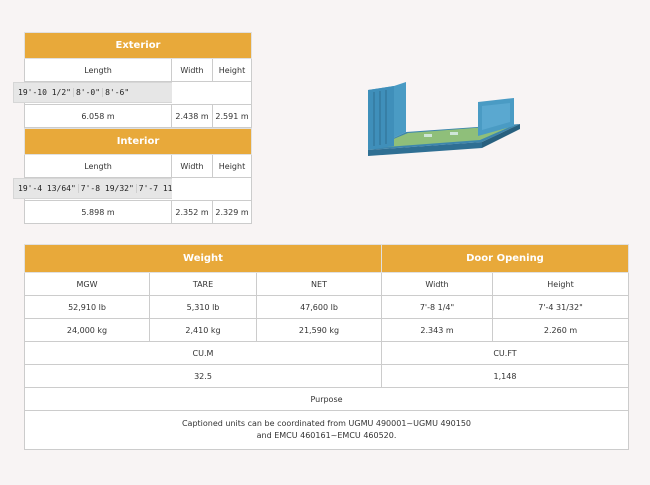  Describe the element at coordinates (437, 284) in the screenshot. I see `door-width-header: Width` at that location.